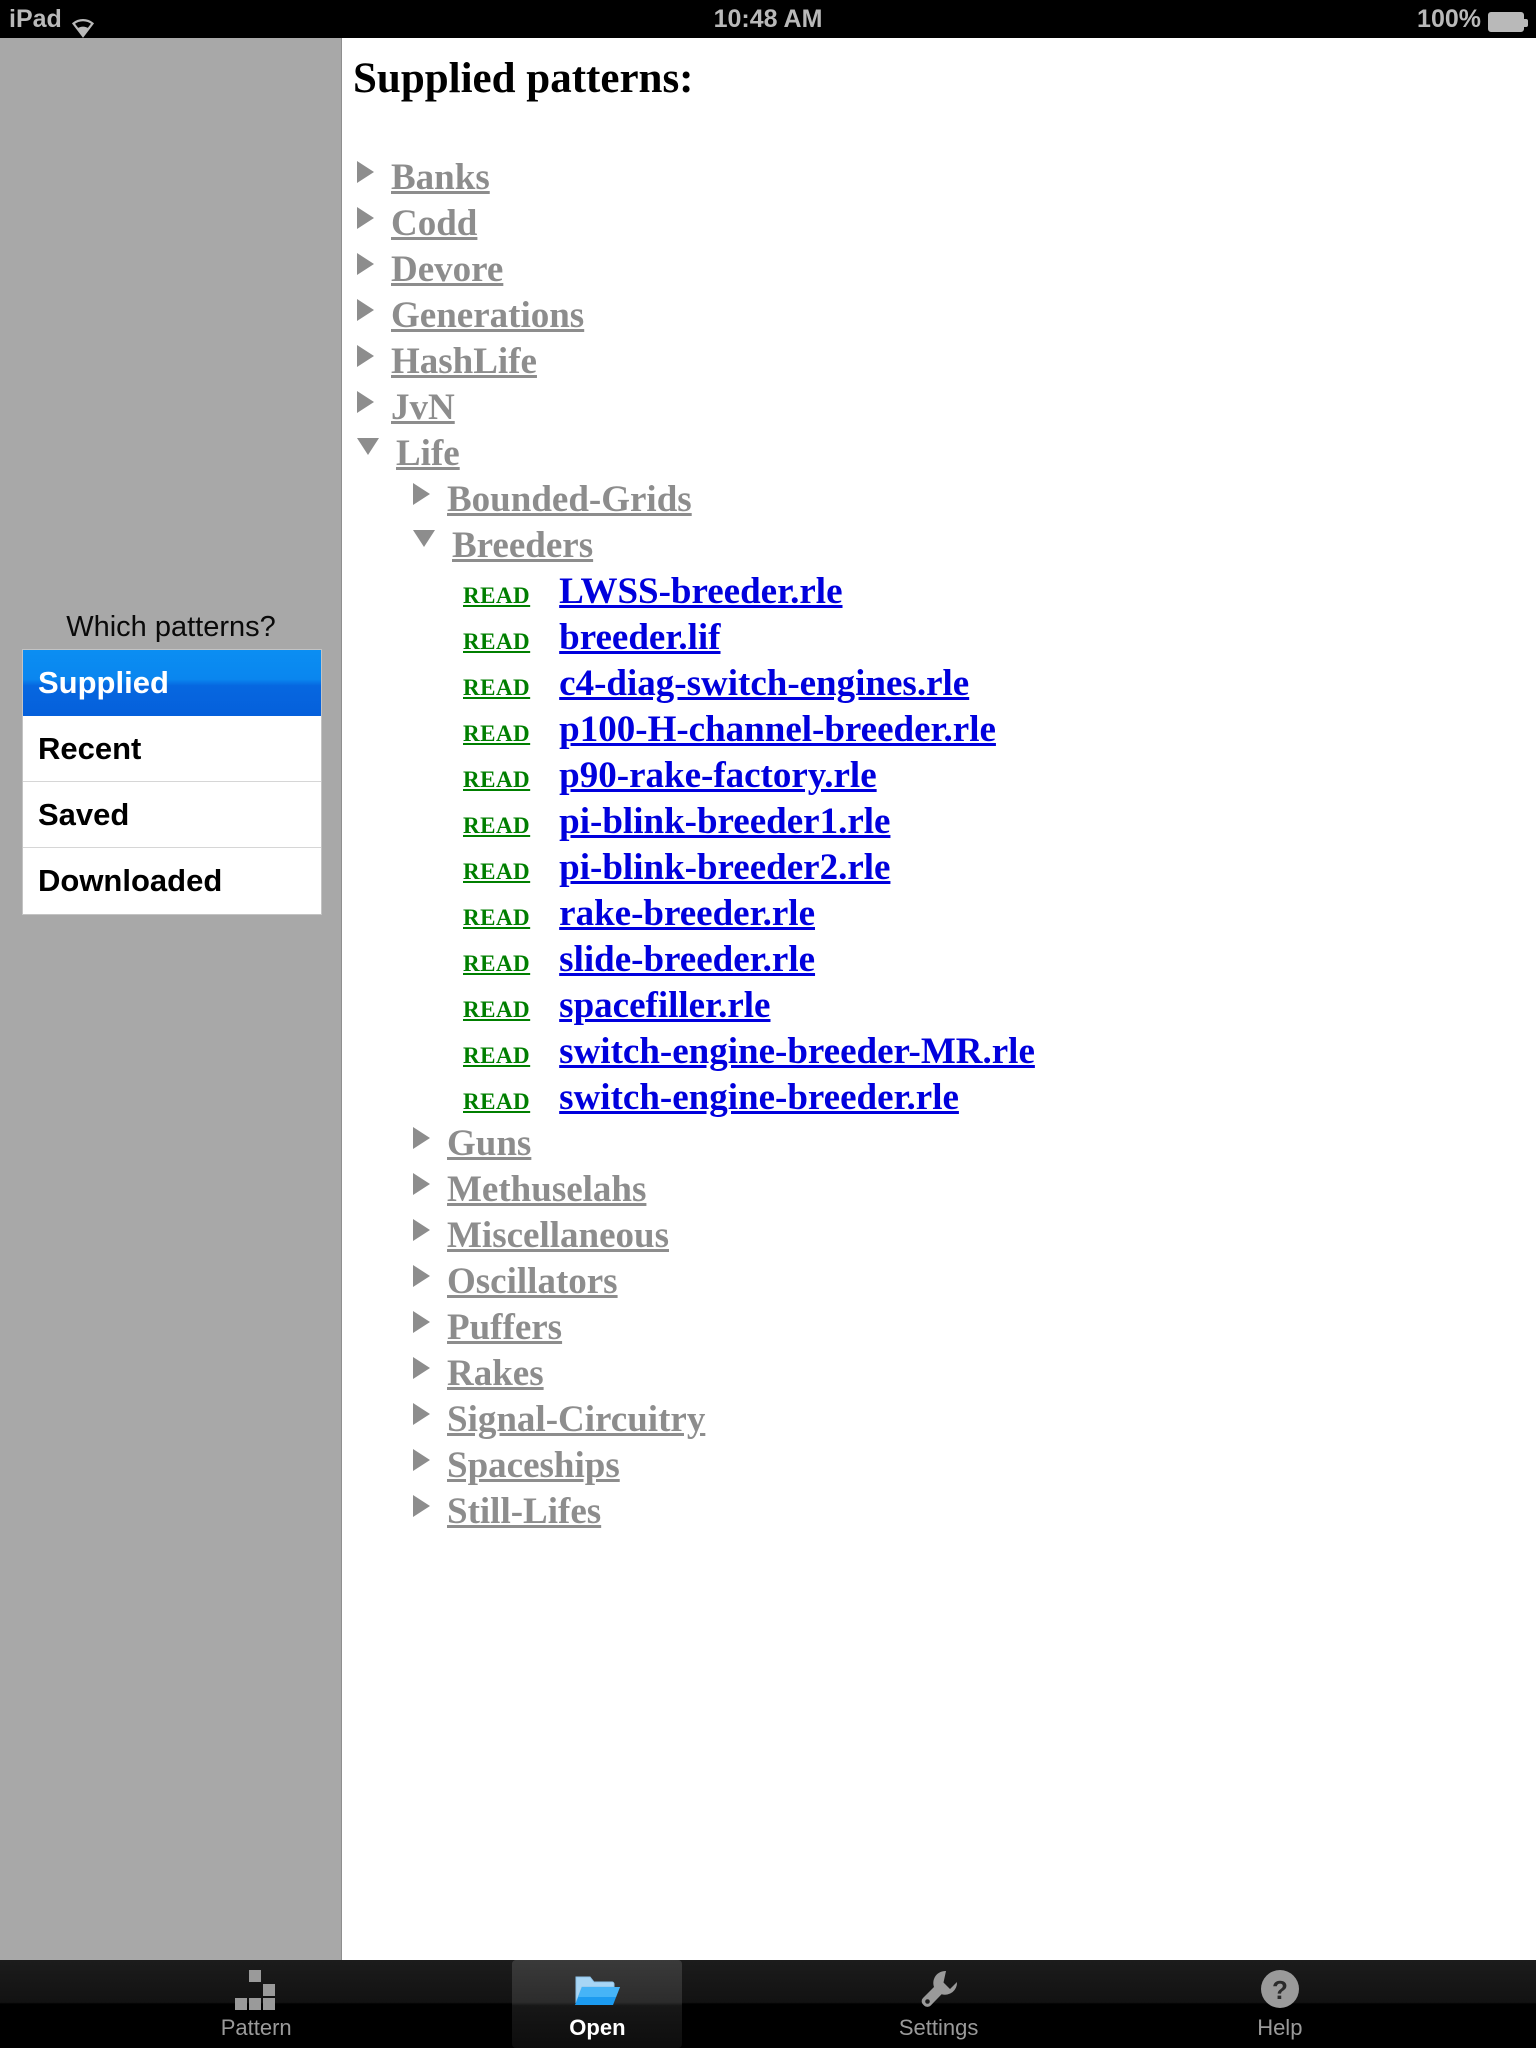 This screenshot has height=2048, width=1536. Describe the element at coordinates (759, 1097) in the screenshot. I see `pattern-file-link: switch-engine-breeder.rle` at that location.